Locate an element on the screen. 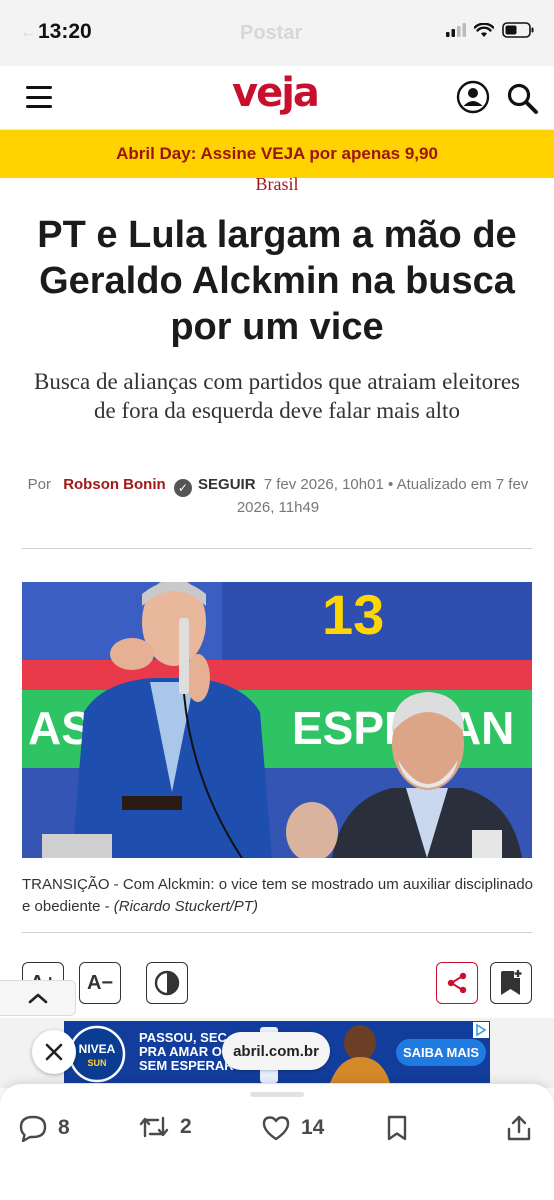 This screenshot has width=554, height=1200. upload-share-icon is located at coordinates (519, 1128).